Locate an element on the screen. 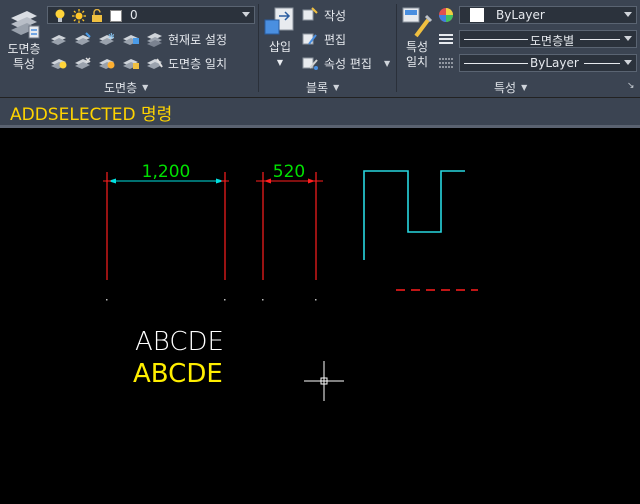 This screenshot has height=504, width=640. layer-panel-title: 도면층 ▼ is located at coordinates (126, 87).